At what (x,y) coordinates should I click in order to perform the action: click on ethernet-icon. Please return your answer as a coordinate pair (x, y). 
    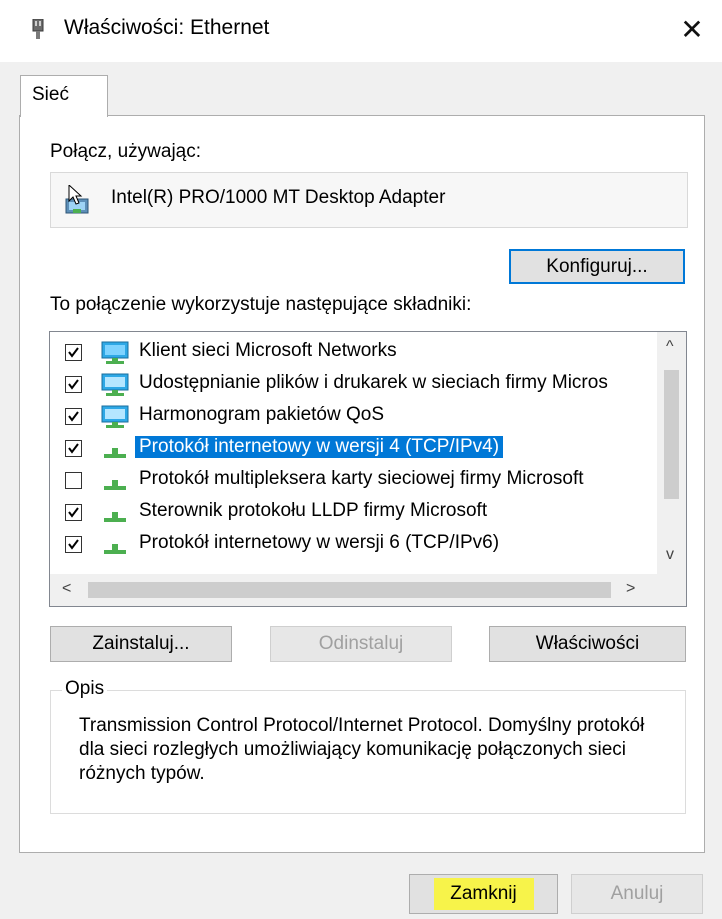
    Looking at the image, I should click on (38, 29).